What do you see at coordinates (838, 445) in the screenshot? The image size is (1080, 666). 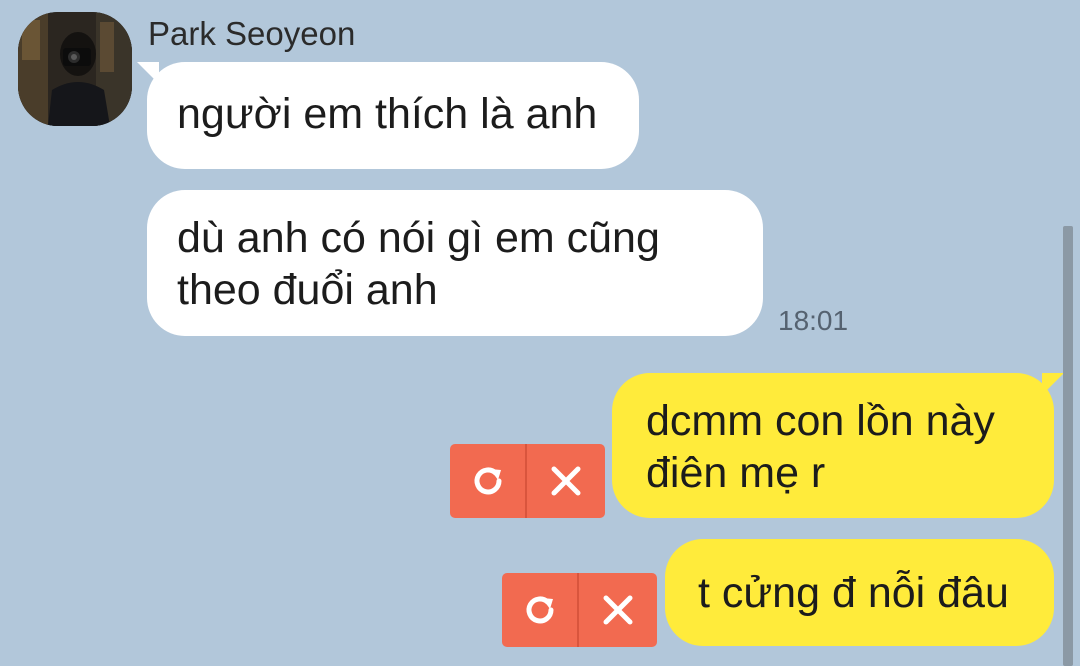 I see `outgoing-message: dcmm con lồn này điên mẹ r` at bounding box center [838, 445].